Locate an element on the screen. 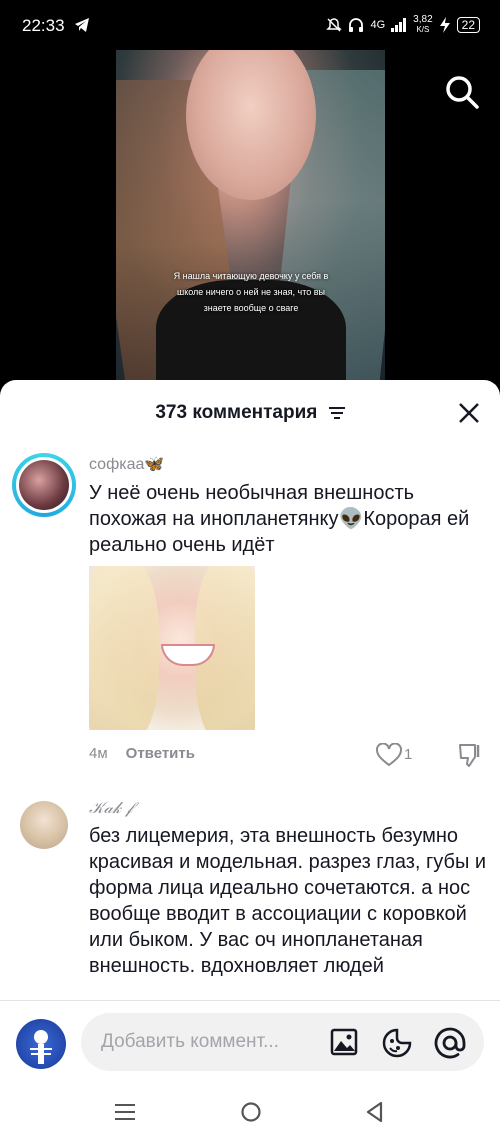  comment-meta: 4м Ответить is located at coordinates (142, 753).